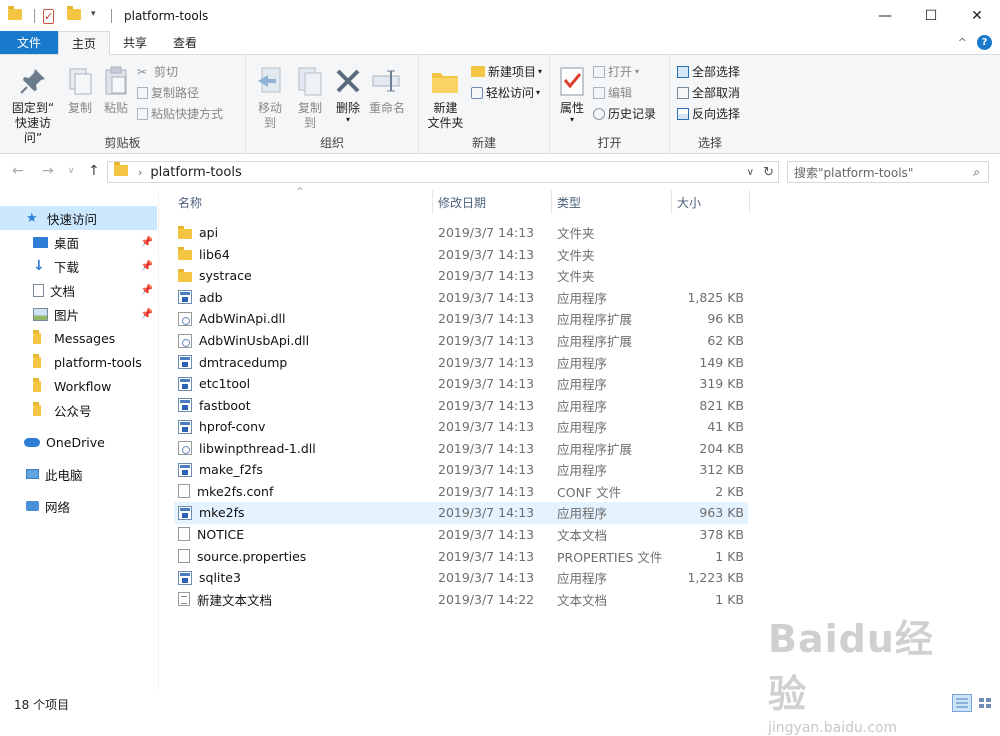  I want to click on file-name-cell: adb, so click(200, 298).